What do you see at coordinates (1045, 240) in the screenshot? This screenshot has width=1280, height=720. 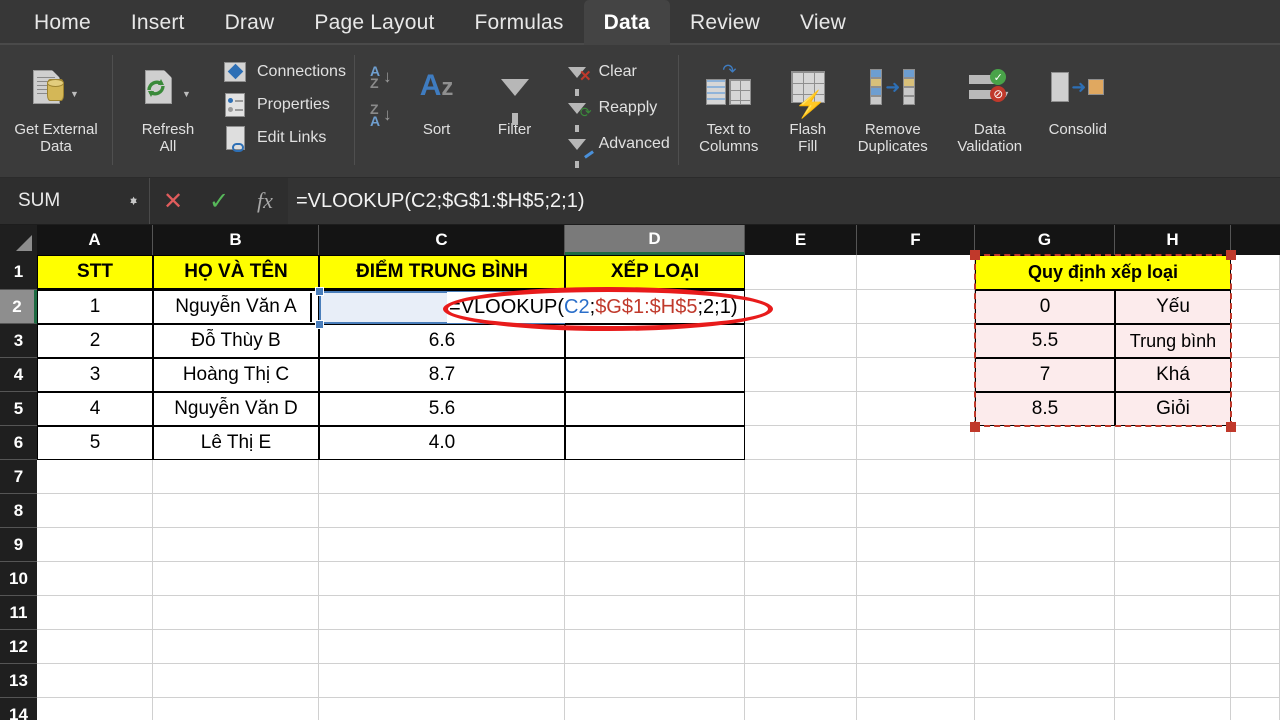 I see `column-header-g: G` at bounding box center [1045, 240].